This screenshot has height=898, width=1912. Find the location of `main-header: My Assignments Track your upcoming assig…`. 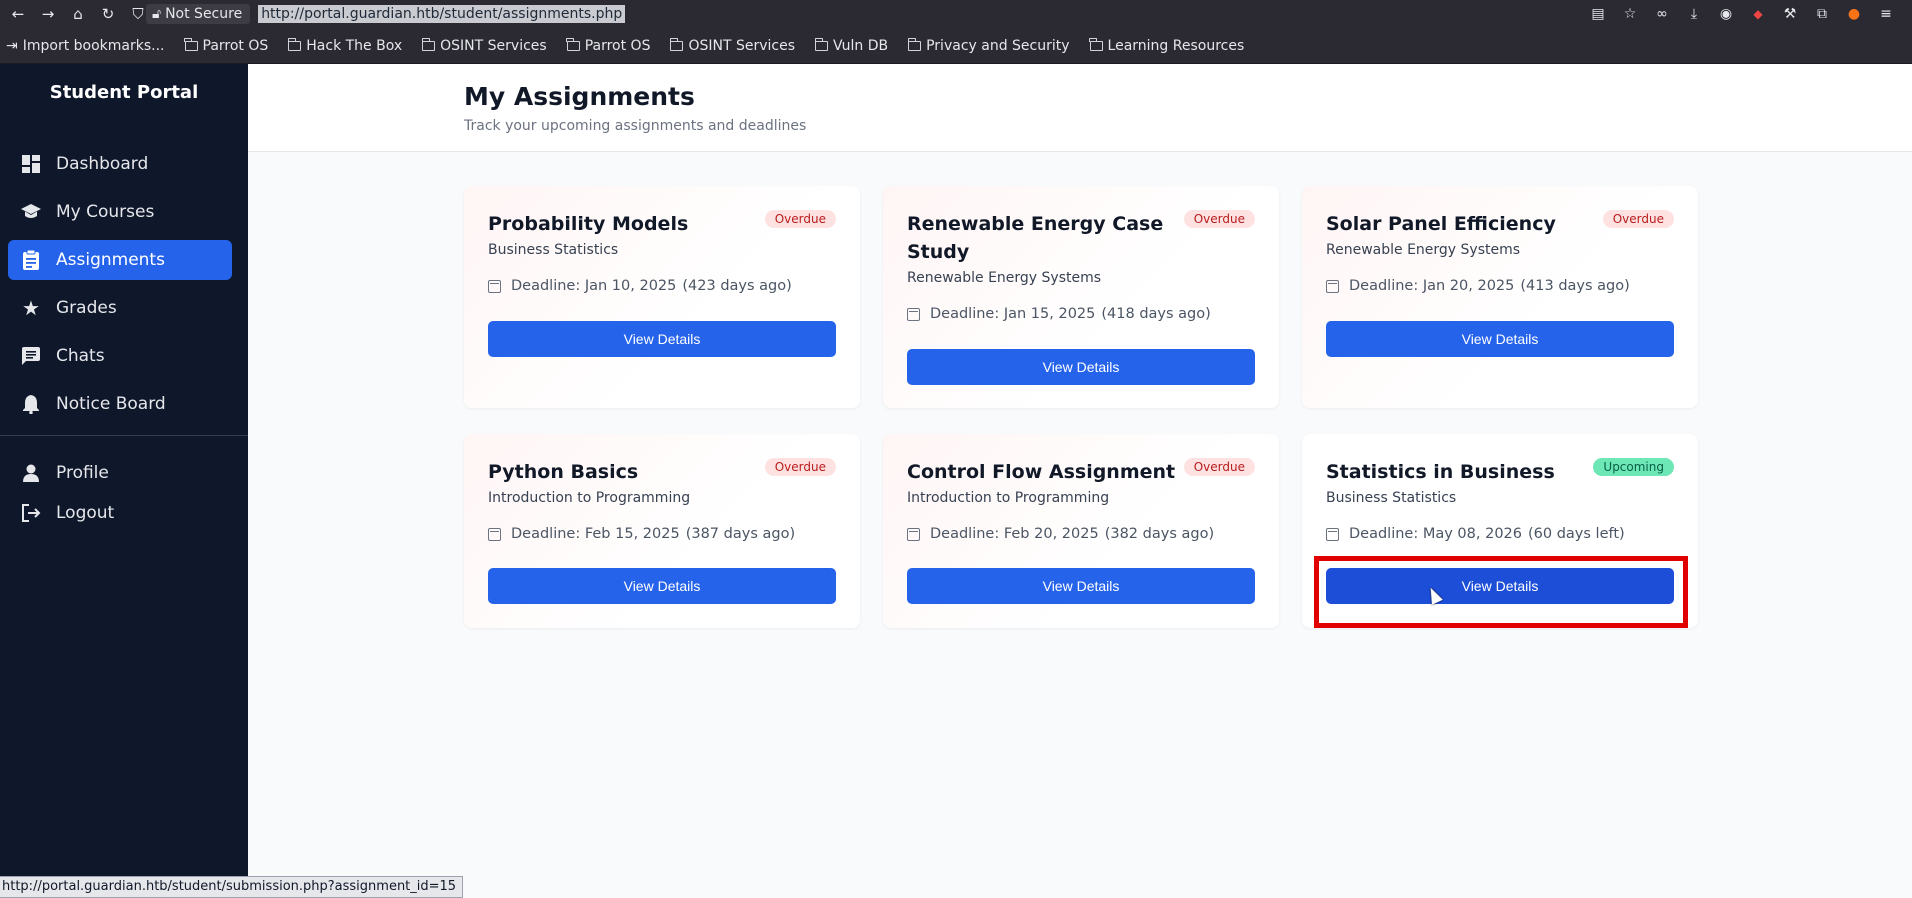

main-header: My Assignments Track your upcoming assig… is located at coordinates (1080, 108).